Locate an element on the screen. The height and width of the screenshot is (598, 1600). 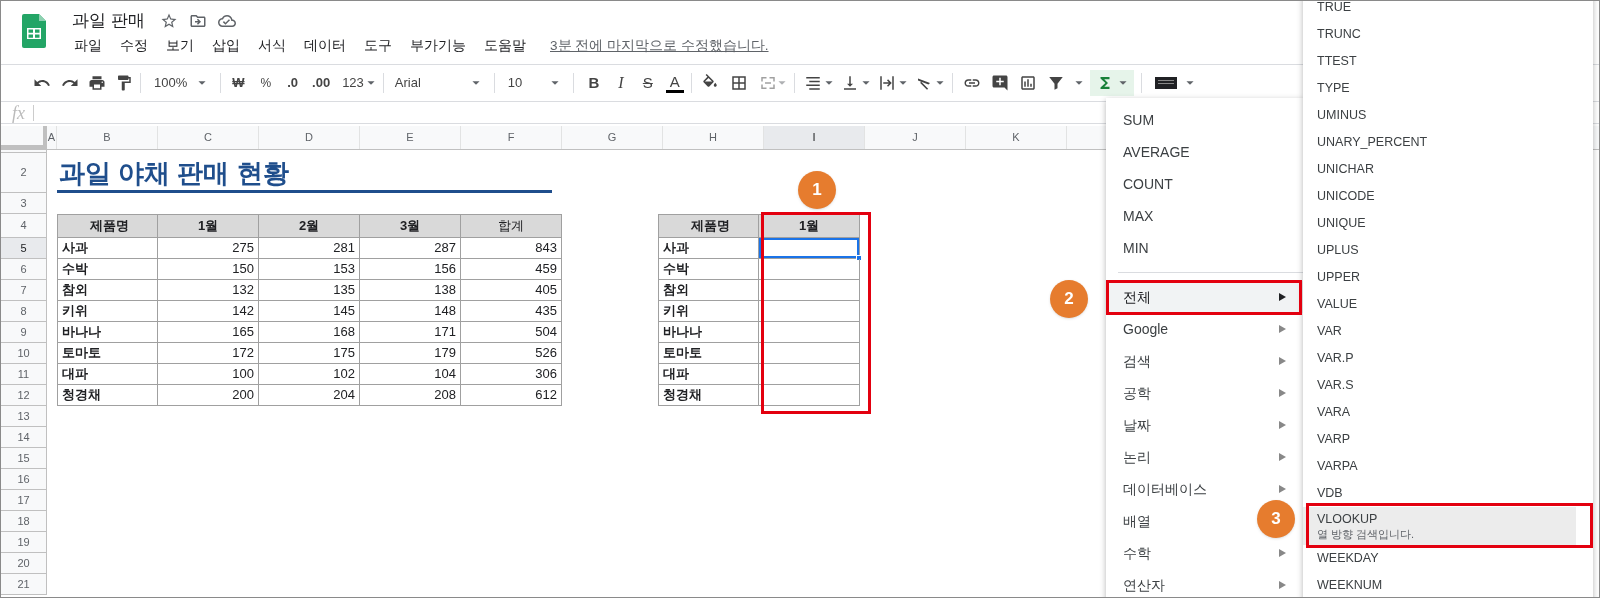
menu-item: TYPE is located at coordinates (1439, 88).